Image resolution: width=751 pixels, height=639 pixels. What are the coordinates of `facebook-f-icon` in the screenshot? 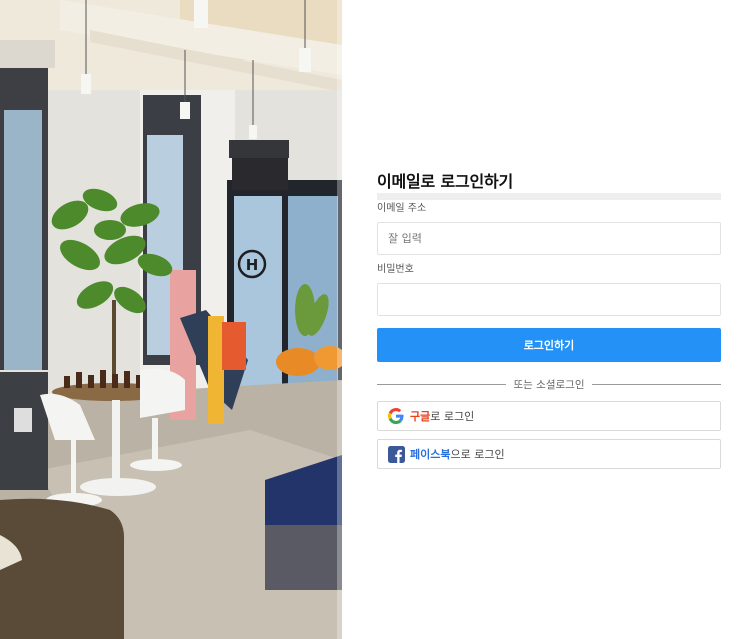 It's located at (396, 454).